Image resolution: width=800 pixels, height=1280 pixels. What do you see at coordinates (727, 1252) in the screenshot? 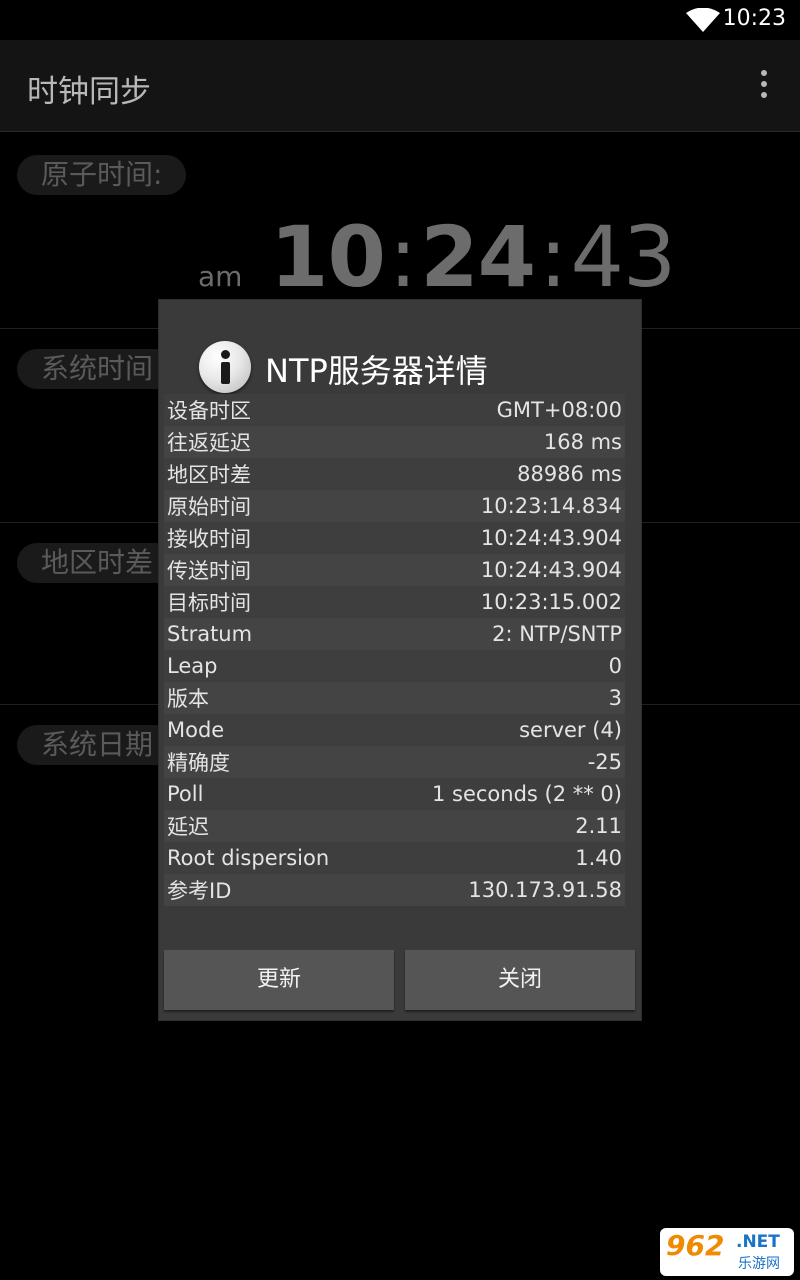
I see `site-watermark-logo: 962 .NET 乐游网` at bounding box center [727, 1252].